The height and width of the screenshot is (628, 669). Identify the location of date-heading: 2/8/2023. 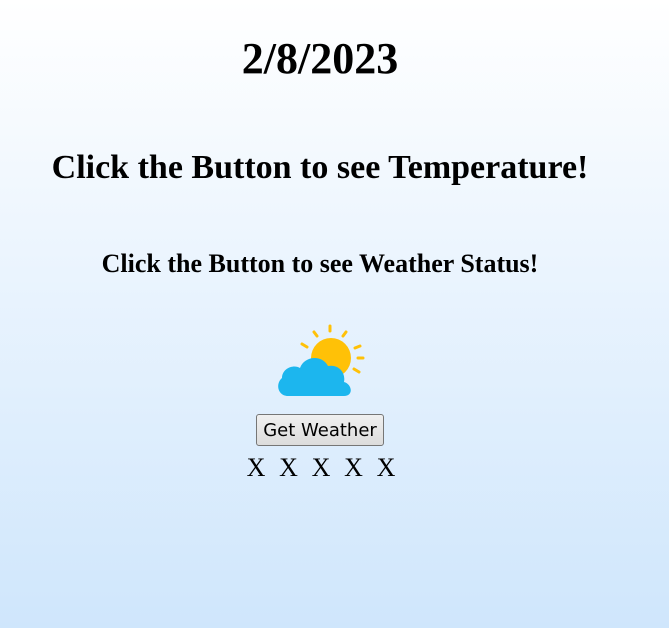
(320, 58).